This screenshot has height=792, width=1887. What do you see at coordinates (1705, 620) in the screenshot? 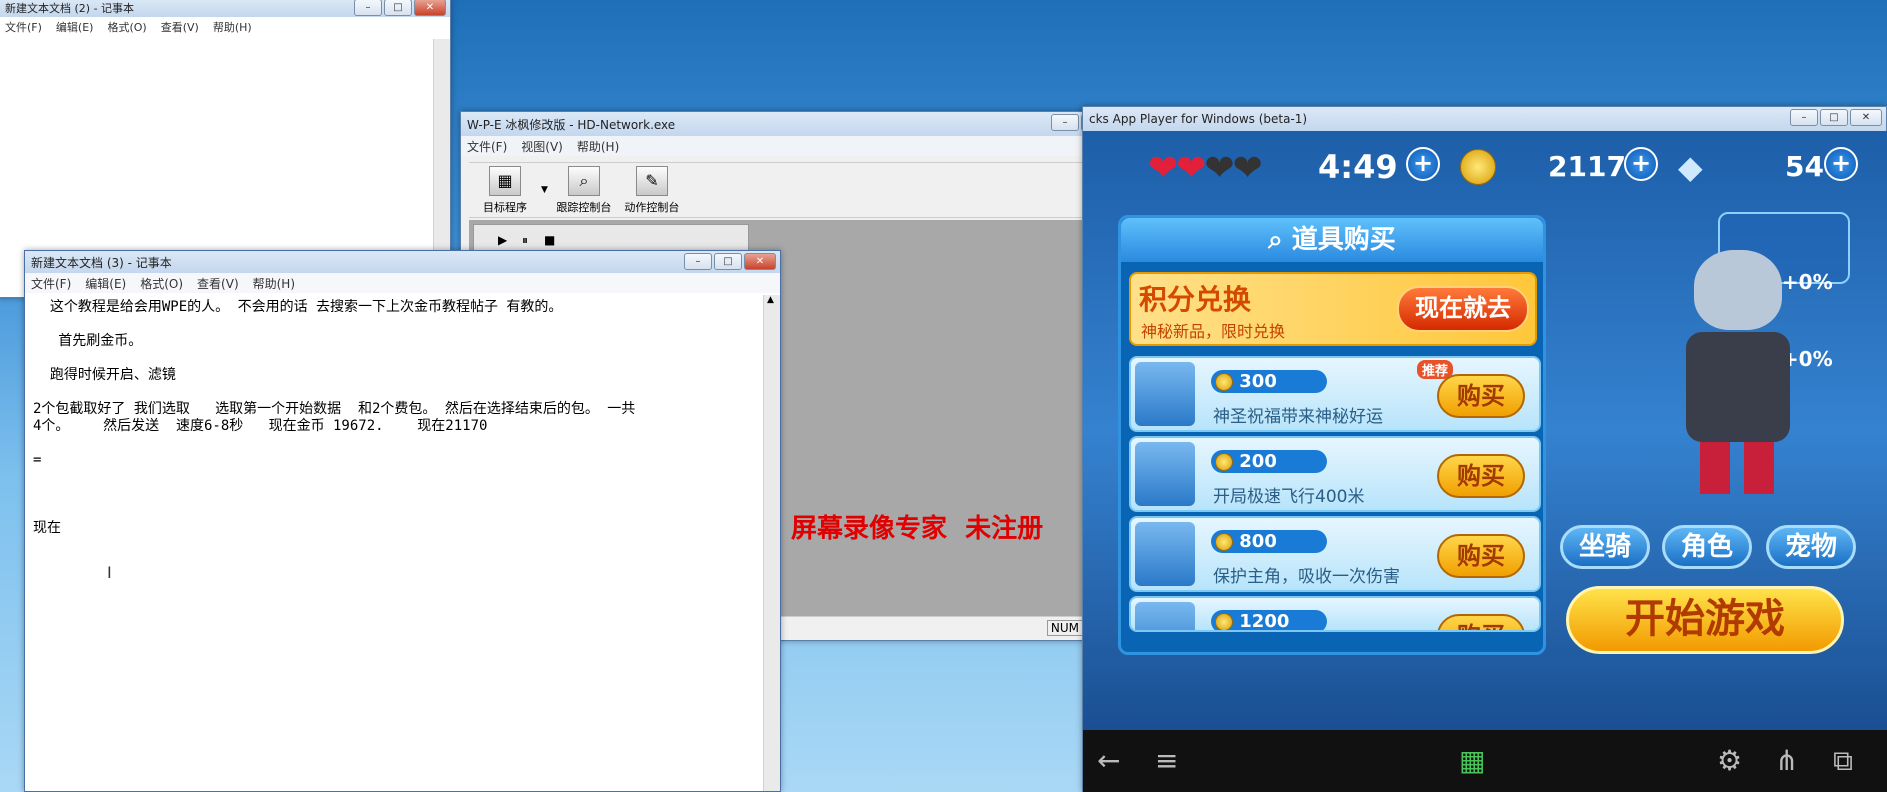
I see `start-game-button: 开始游戏` at bounding box center [1705, 620].